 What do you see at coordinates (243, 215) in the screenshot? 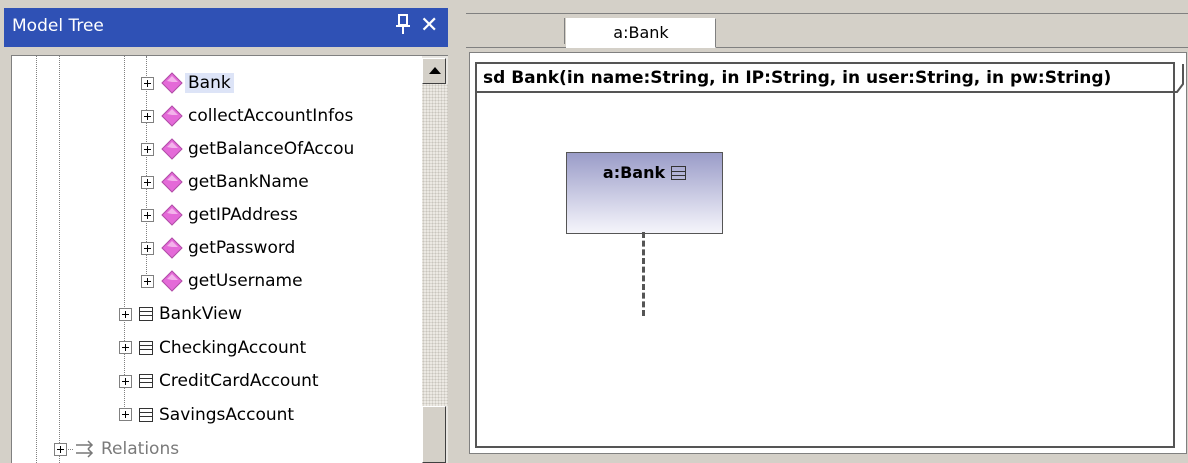
I see `tree-item-label: getIPAddress` at bounding box center [243, 215].